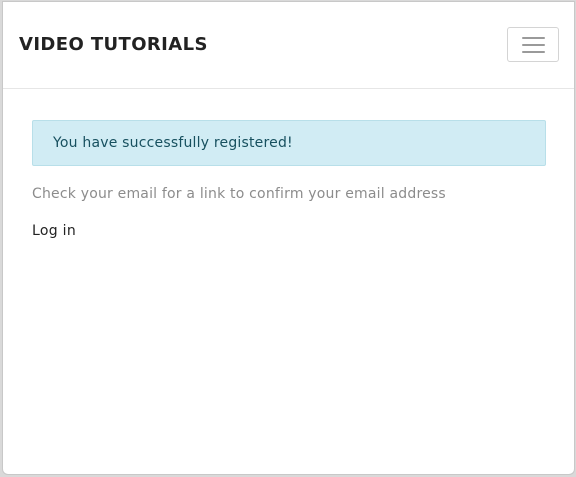 The width and height of the screenshot is (576, 477). What do you see at coordinates (54, 231) in the screenshot?
I see `login-link: Log in` at bounding box center [54, 231].